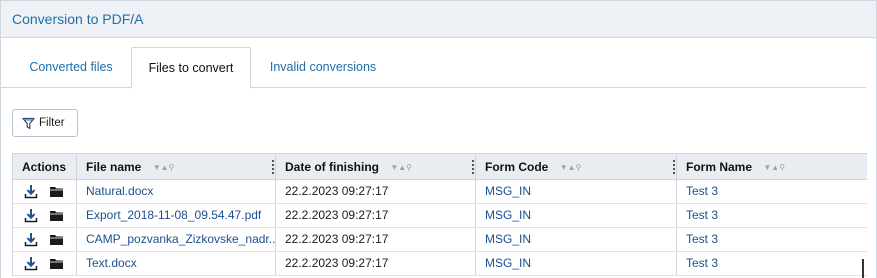 This screenshot has height=278, width=877. What do you see at coordinates (52, 123) in the screenshot?
I see `filter-button-label: Filter` at bounding box center [52, 123].